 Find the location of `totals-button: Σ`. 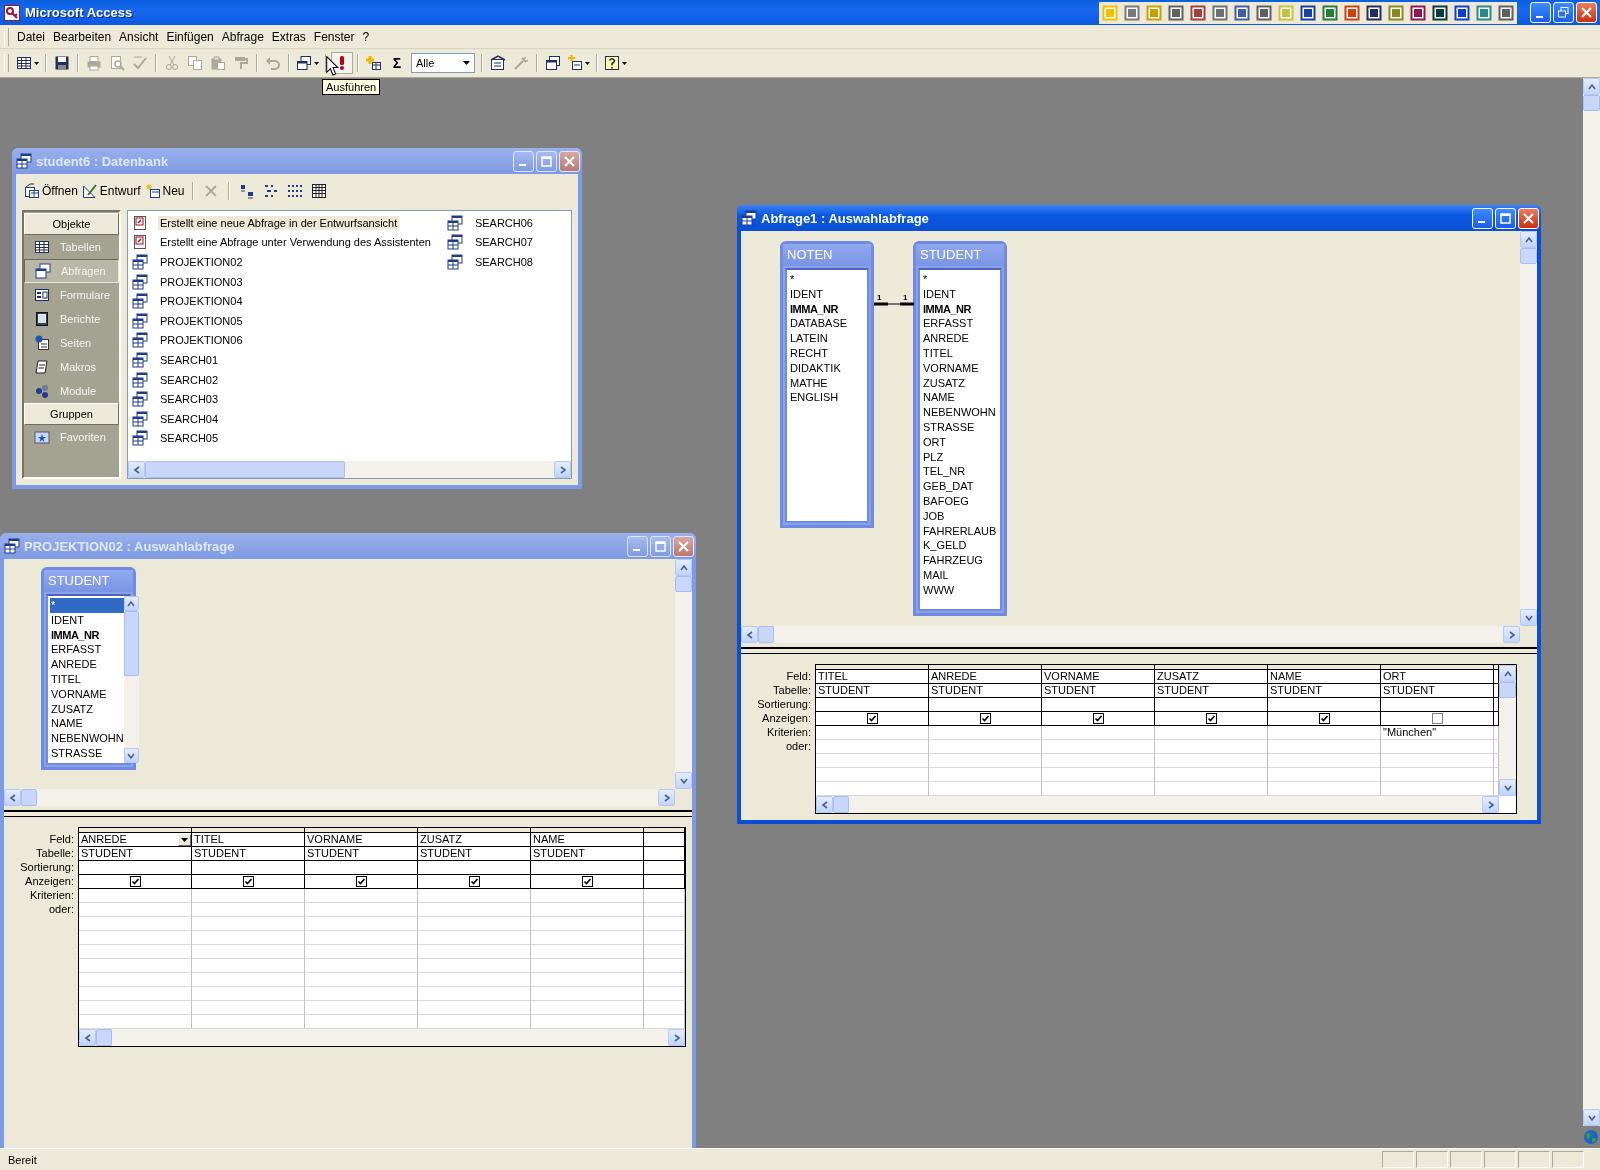

totals-button: Σ is located at coordinates (397, 63).